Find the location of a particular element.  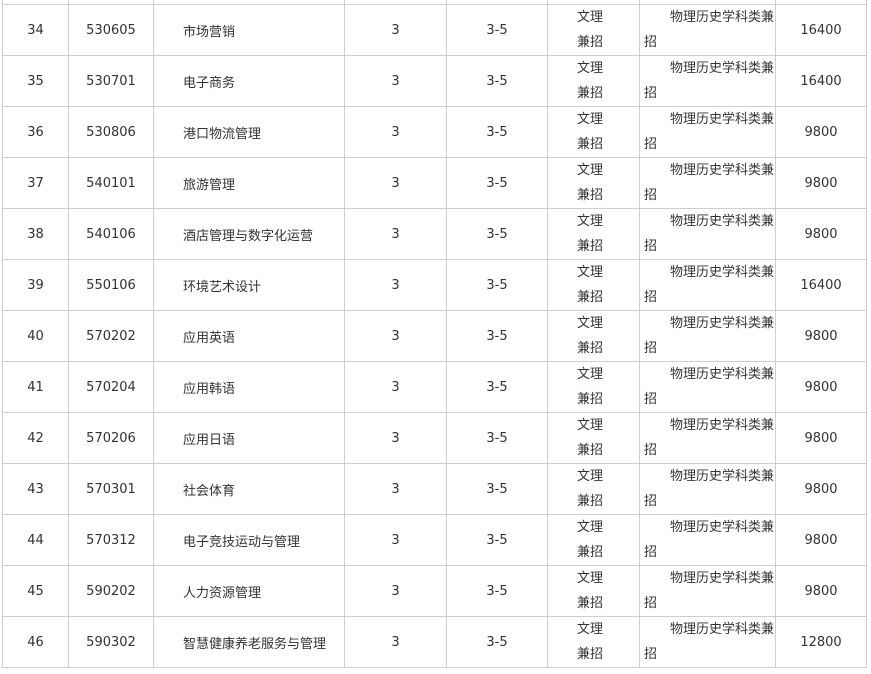

major-code-cell: 590302 is located at coordinates (111, 642).